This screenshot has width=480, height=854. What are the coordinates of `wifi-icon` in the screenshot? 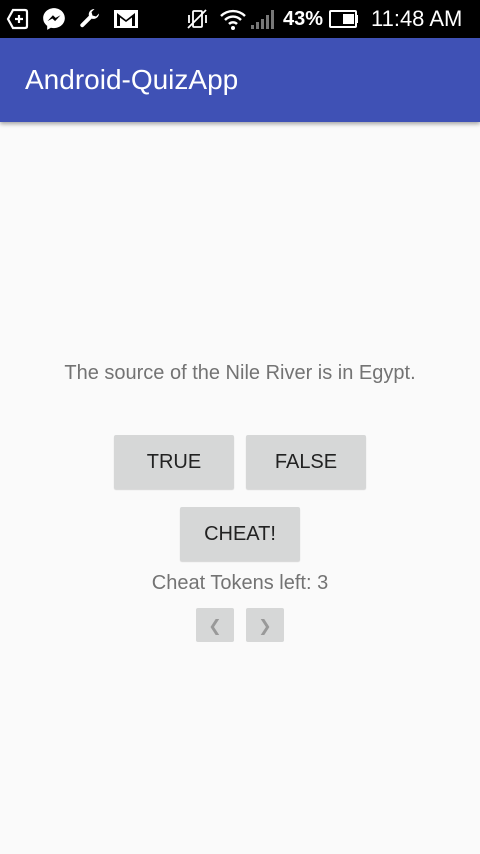 It's located at (233, 19).